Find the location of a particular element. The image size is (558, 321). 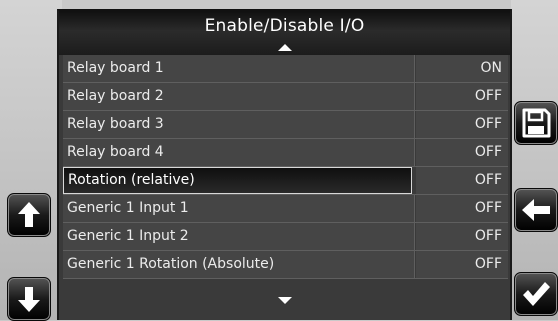

io-row-relay-board-1: Relay board 1 ON is located at coordinates (285, 69).